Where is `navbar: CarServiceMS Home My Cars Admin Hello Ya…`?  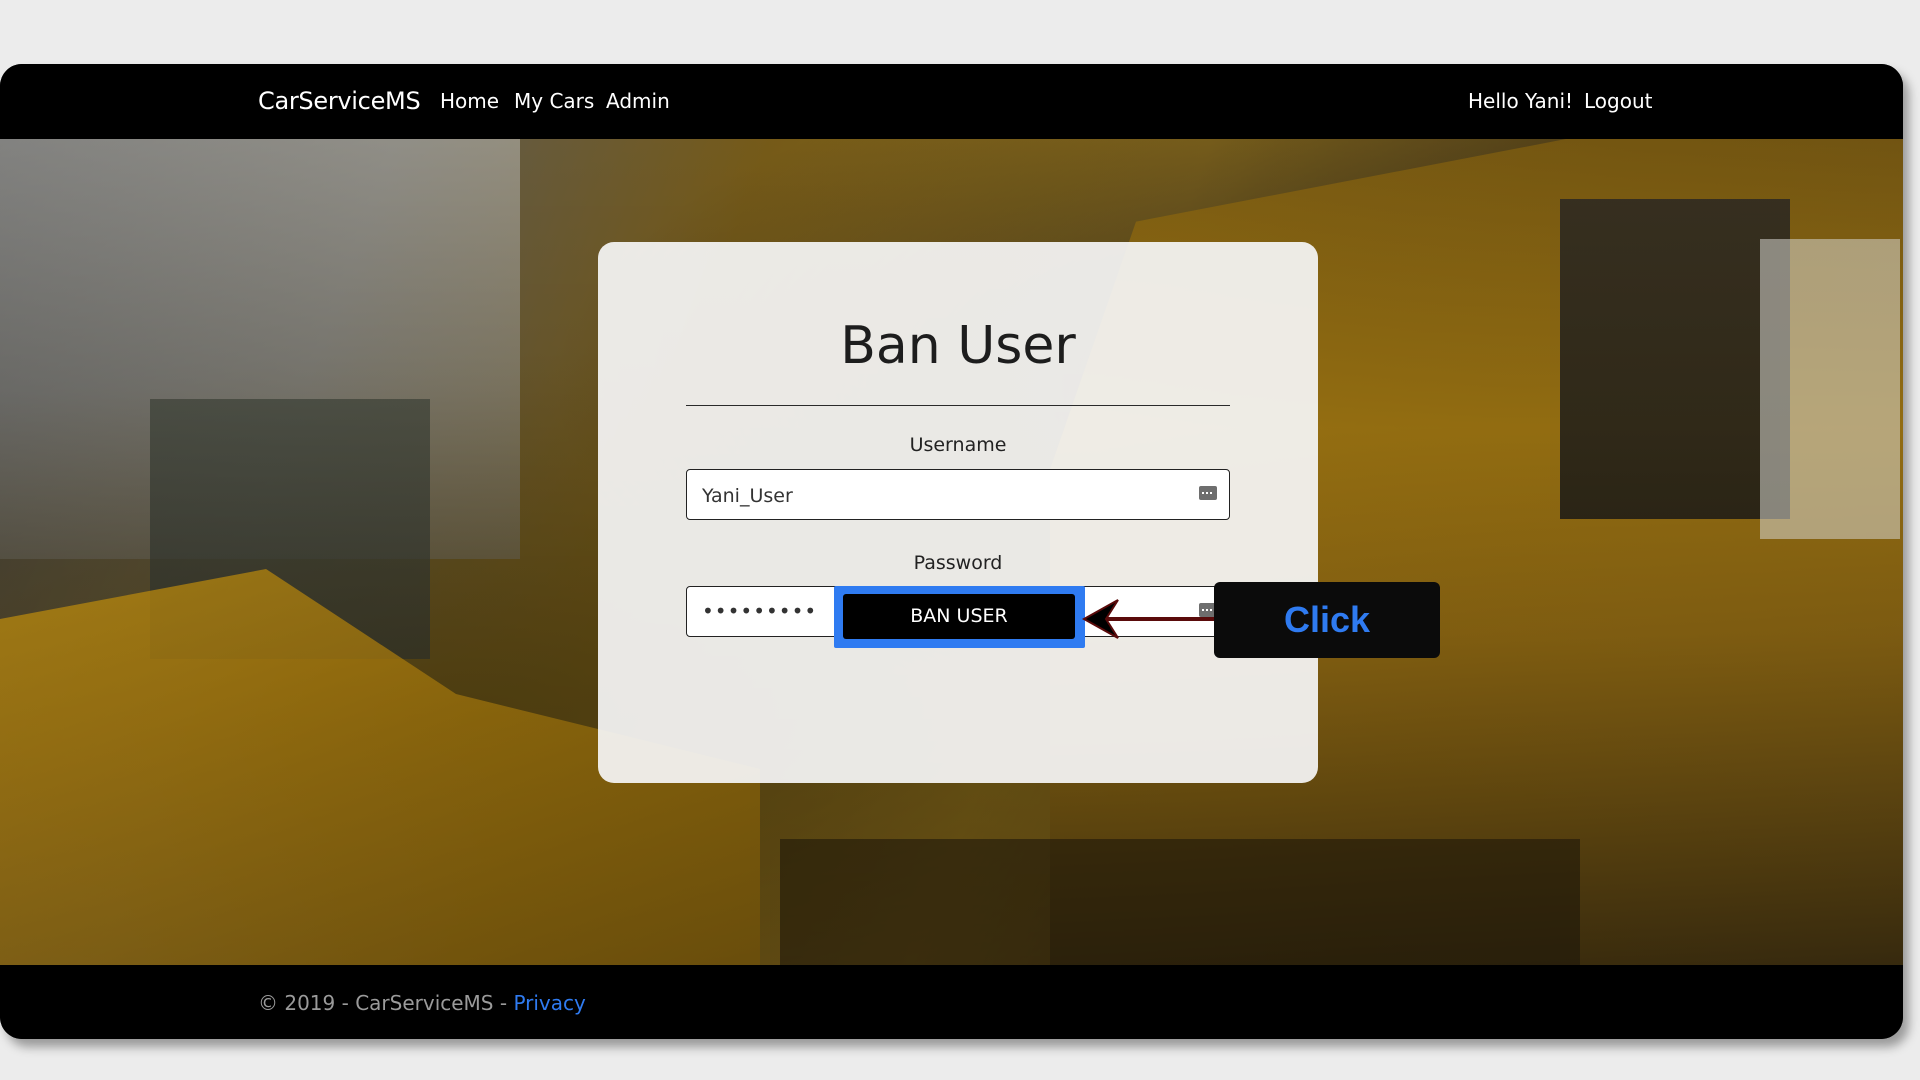 navbar: CarServiceMS Home My Cars Admin Hello Ya… is located at coordinates (951, 101).